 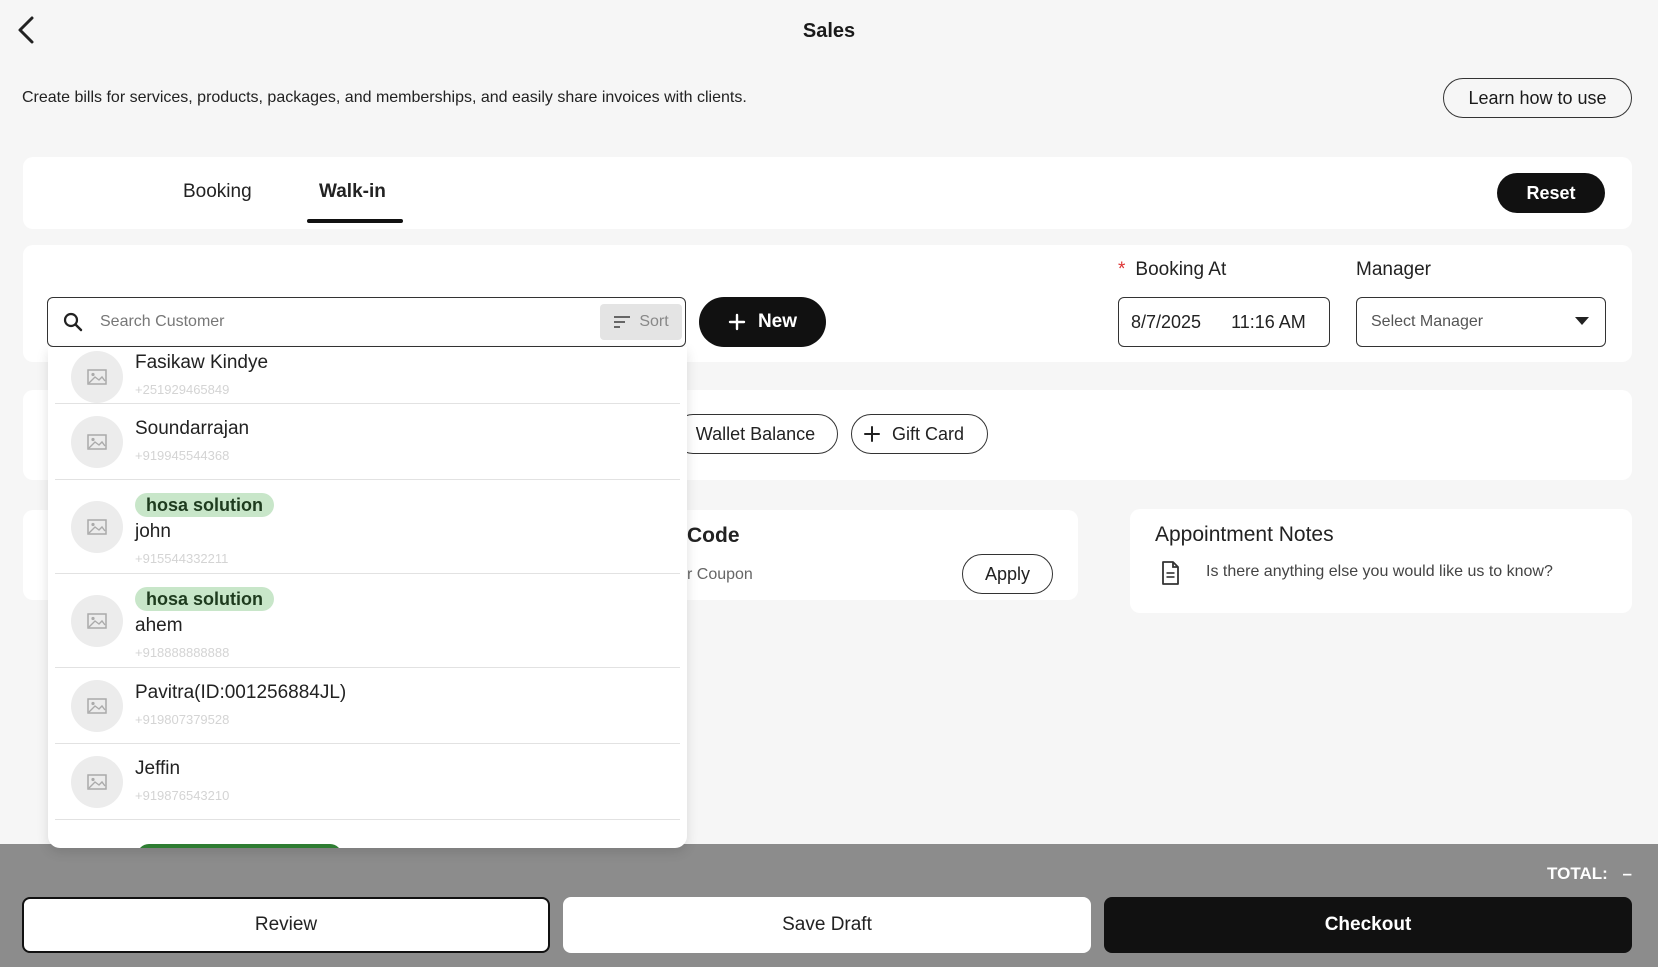 What do you see at coordinates (1122, 269) in the screenshot?
I see `required-mark: *` at bounding box center [1122, 269].